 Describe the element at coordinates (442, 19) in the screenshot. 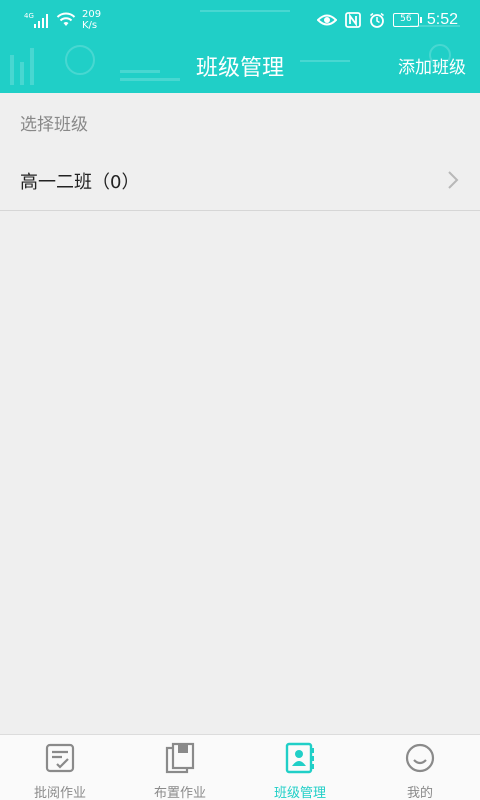

I see `status-time: 5:52` at that location.